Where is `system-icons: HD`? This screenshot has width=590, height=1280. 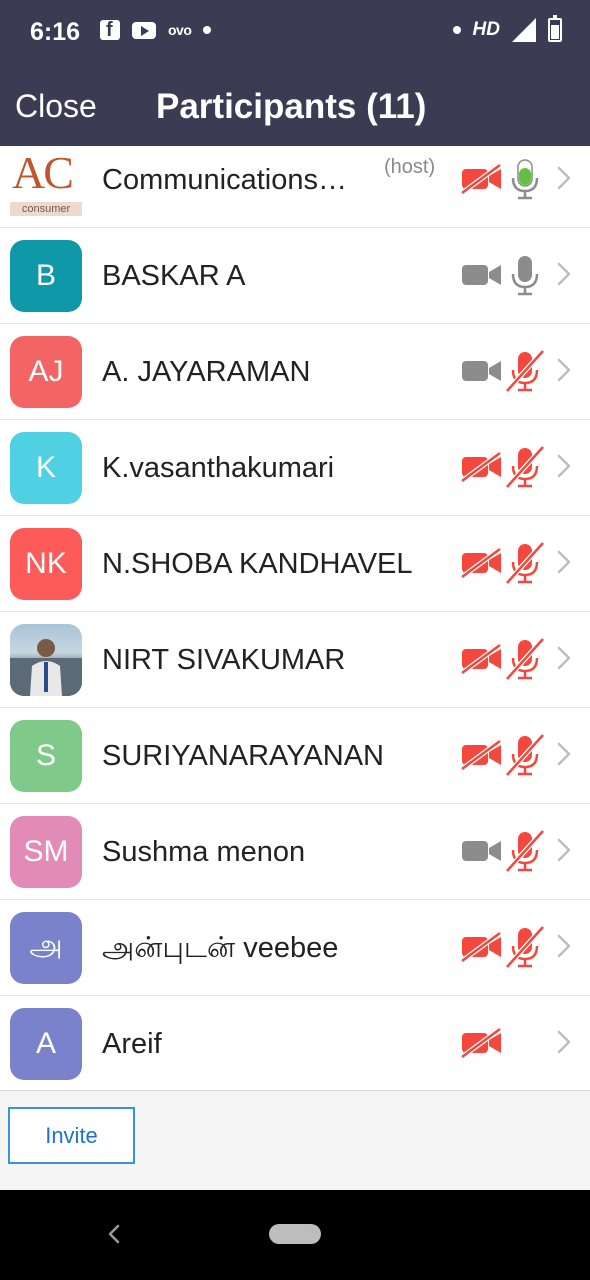 system-icons: HD is located at coordinates (507, 28).